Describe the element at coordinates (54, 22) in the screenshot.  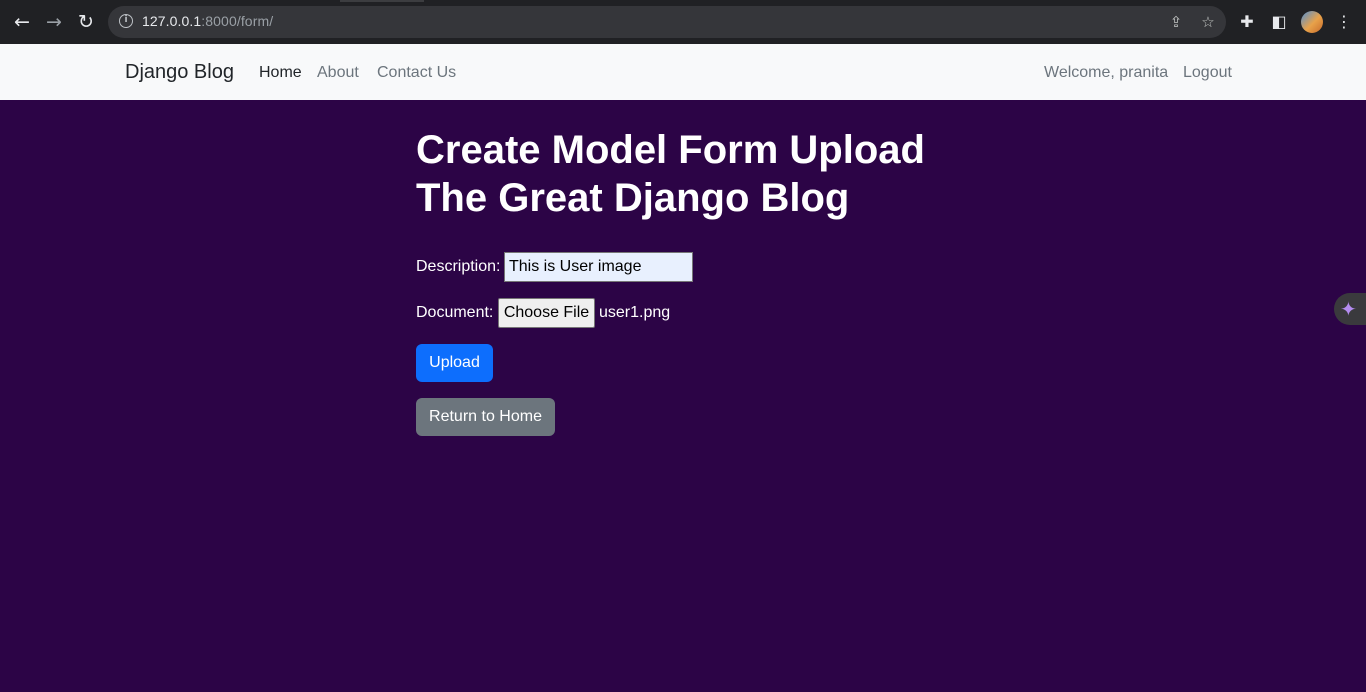
I see `forward-icon: →` at that location.